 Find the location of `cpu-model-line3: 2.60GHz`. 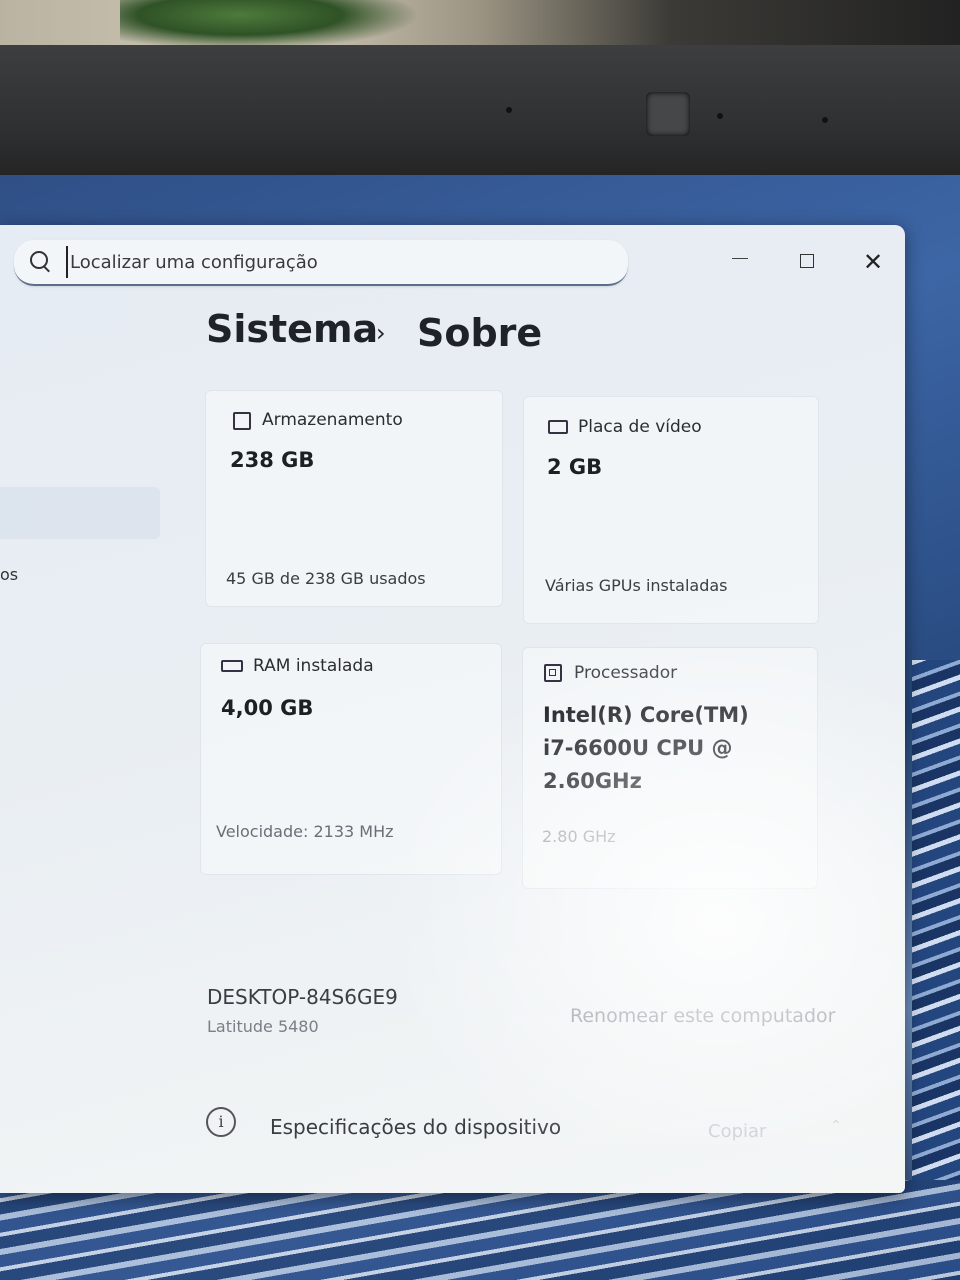

cpu-model-line3: 2.60GHz is located at coordinates (592, 781).